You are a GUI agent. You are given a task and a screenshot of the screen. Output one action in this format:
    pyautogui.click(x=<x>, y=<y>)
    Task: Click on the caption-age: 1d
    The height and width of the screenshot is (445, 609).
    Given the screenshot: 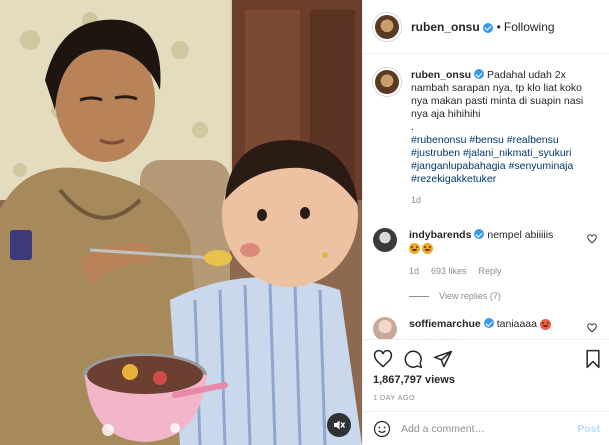 What is the action you would take?
    pyautogui.click(x=506, y=200)
    